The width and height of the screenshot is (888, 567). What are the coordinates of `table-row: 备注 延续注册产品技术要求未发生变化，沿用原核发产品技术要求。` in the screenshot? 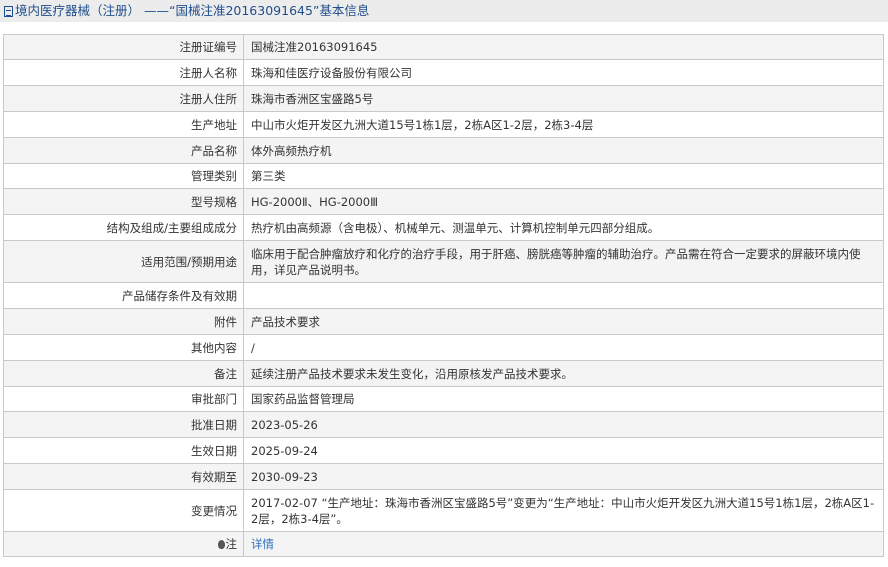 It's located at (443, 373).